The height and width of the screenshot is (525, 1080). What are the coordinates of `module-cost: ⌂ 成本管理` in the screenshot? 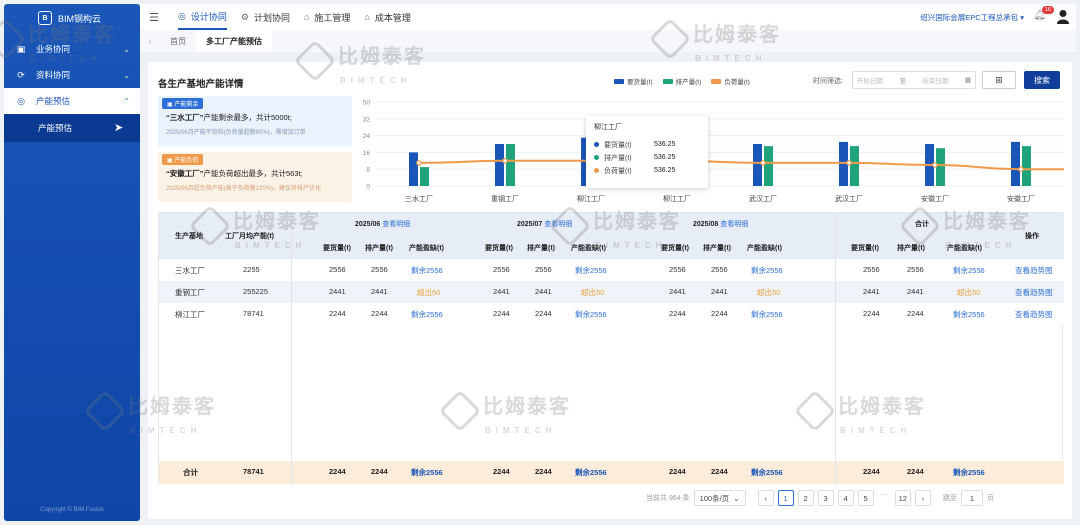 It's located at (387, 17).